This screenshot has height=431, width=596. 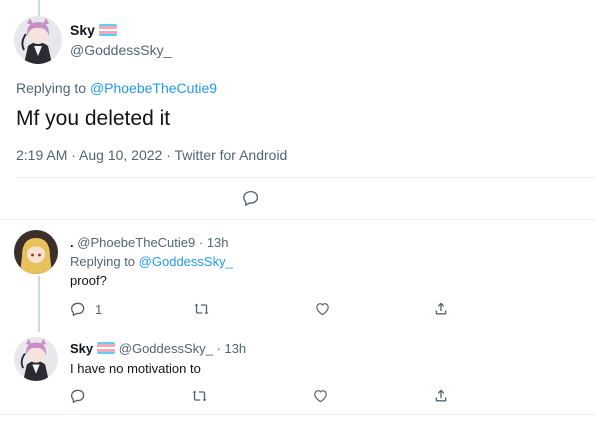 I want to click on replying-to-link: @PhoebeTheCutie9, so click(x=153, y=88).